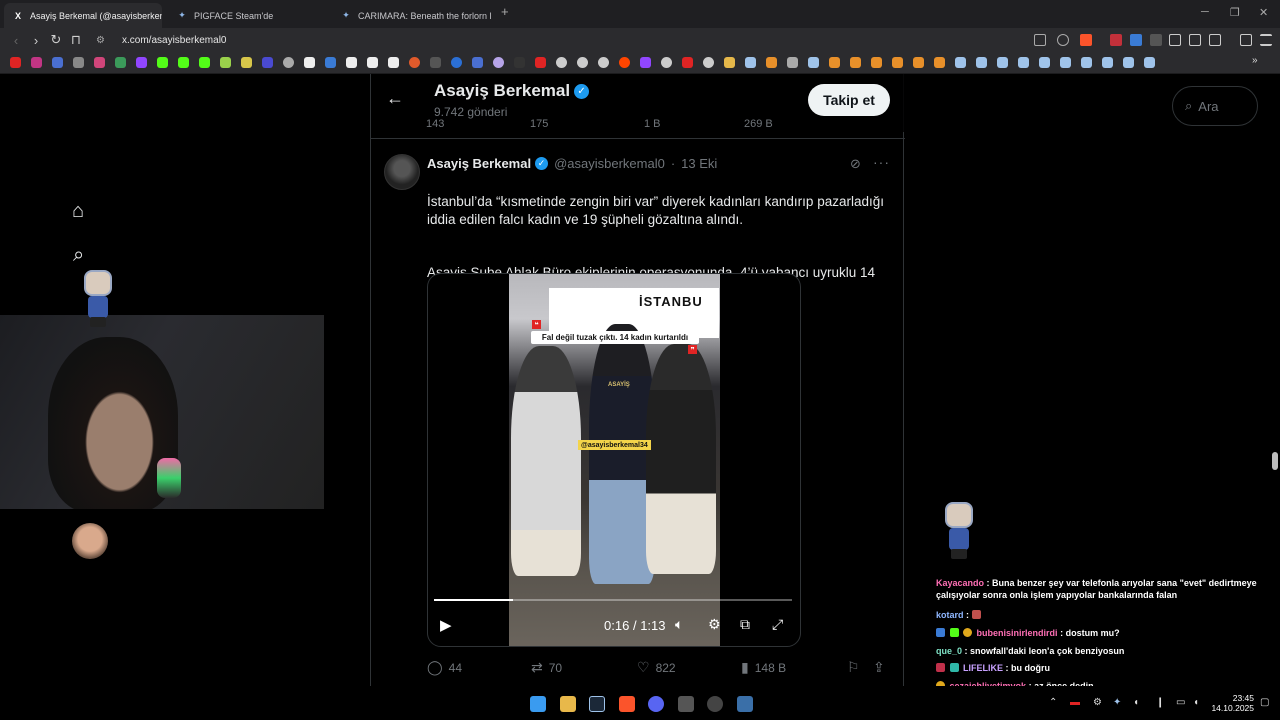 This screenshot has height=720, width=1280. I want to click on volume-icon: 🔈︎, so click(679, 624).